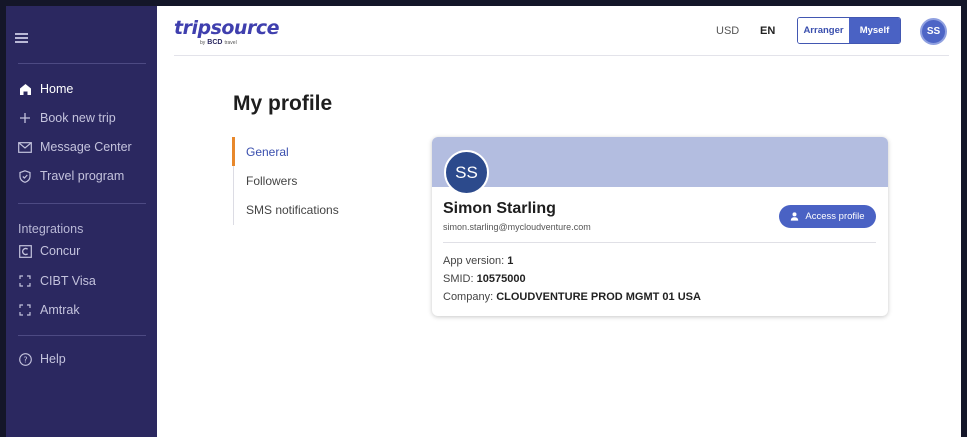 This screenshot has width=967, height=437. What do you see at coordinates (82, 176) in the screenshot?
I see `sidebar-item-label: Travel program` at bounding box center [82, 176].